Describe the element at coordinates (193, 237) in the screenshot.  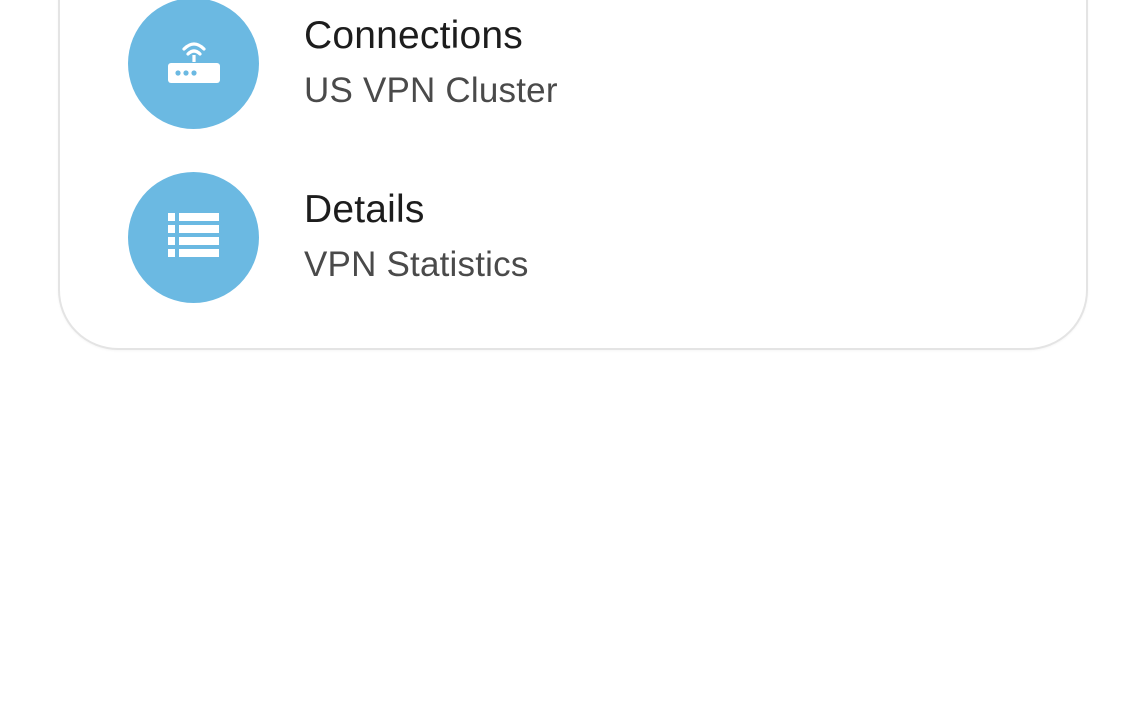
I see `list-icon` at that location.